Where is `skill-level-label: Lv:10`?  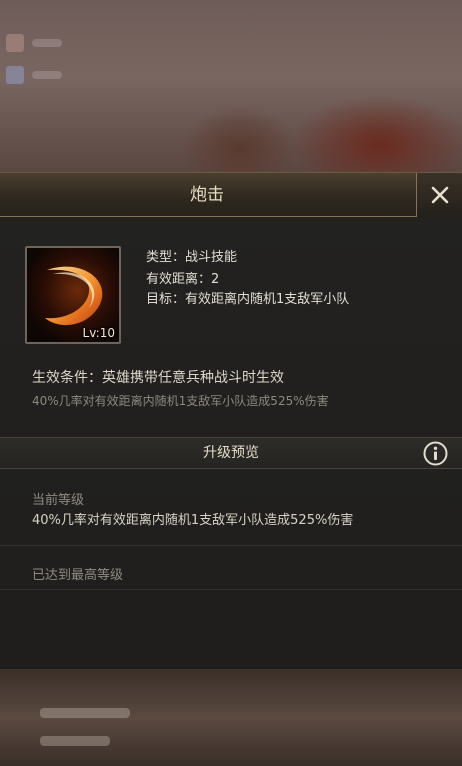 skill-level-label: Lv:10 is located at coordinates (98, 333).